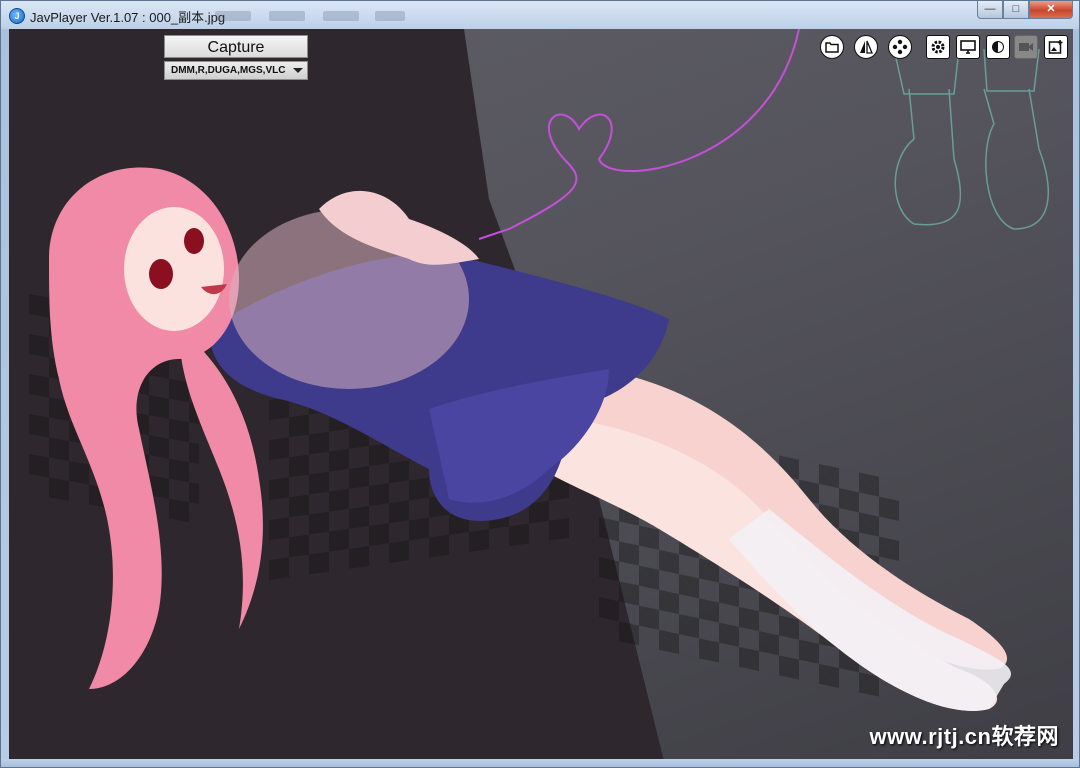 The width and height of the screenshot is (1080, 768). I want to click on gamepad-icon, so click(900, 47).